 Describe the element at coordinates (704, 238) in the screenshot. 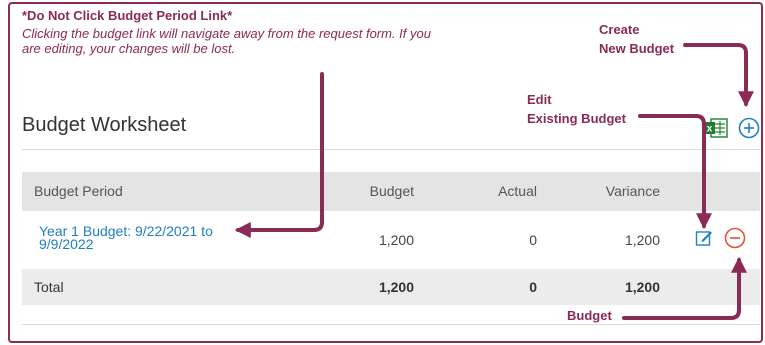

I see `edit-icon` at that location.